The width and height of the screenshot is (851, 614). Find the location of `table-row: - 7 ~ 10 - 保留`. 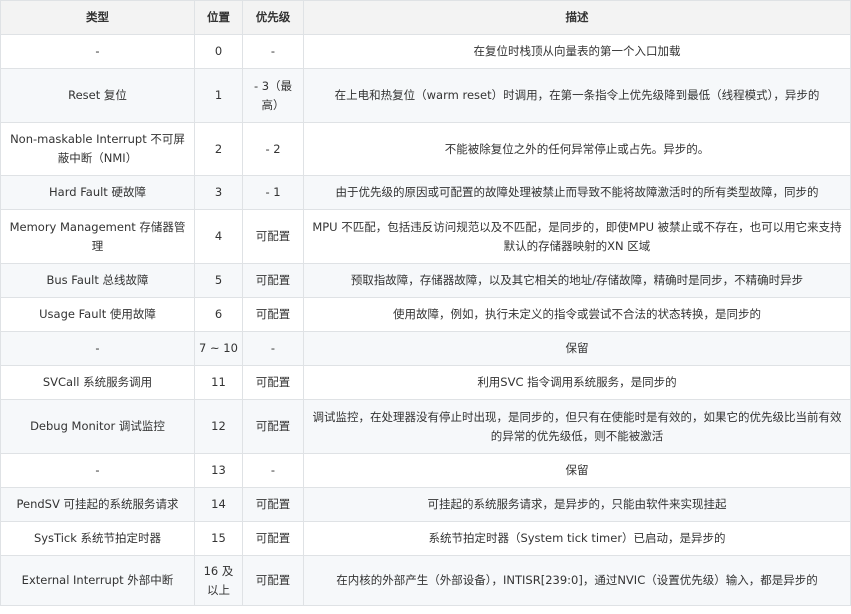

table-row: - 7 ~ 10 - 保留 is located at coordinates (425, 348).